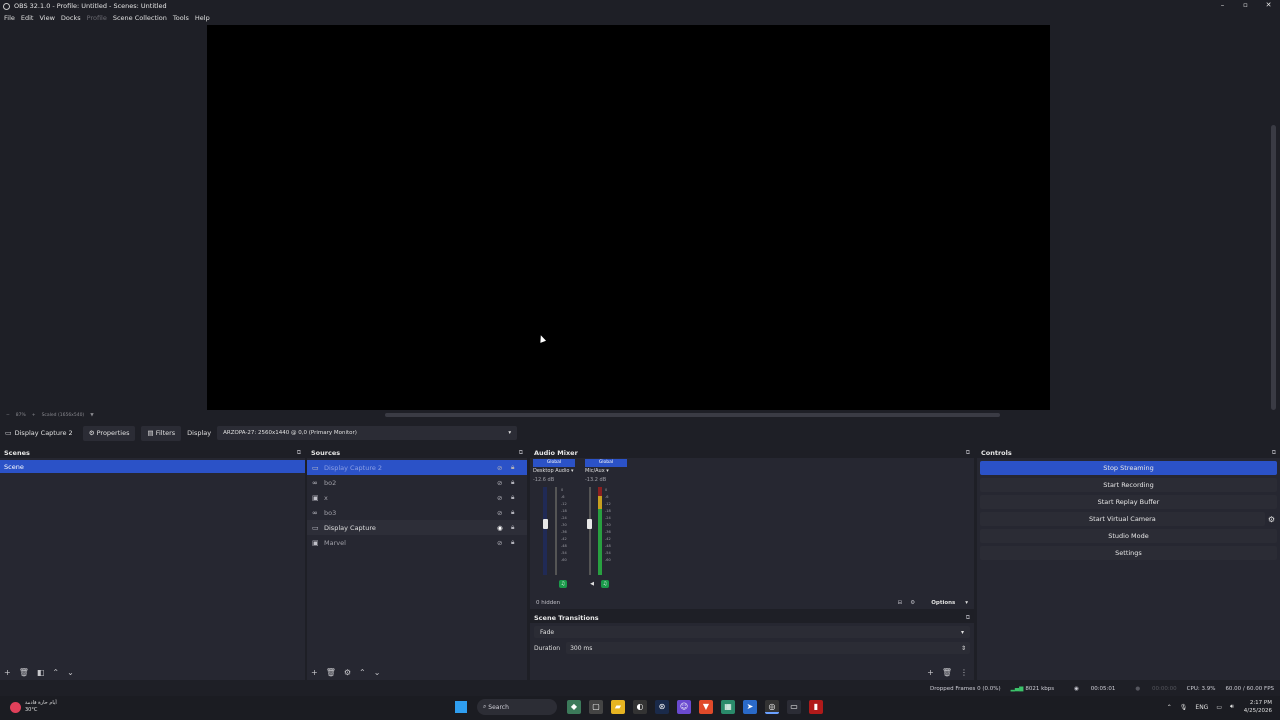 The height and width of the screenshot is (720, 1280). I want to click on zoom-mode: Scaled (1656x540), so click(63, 415).